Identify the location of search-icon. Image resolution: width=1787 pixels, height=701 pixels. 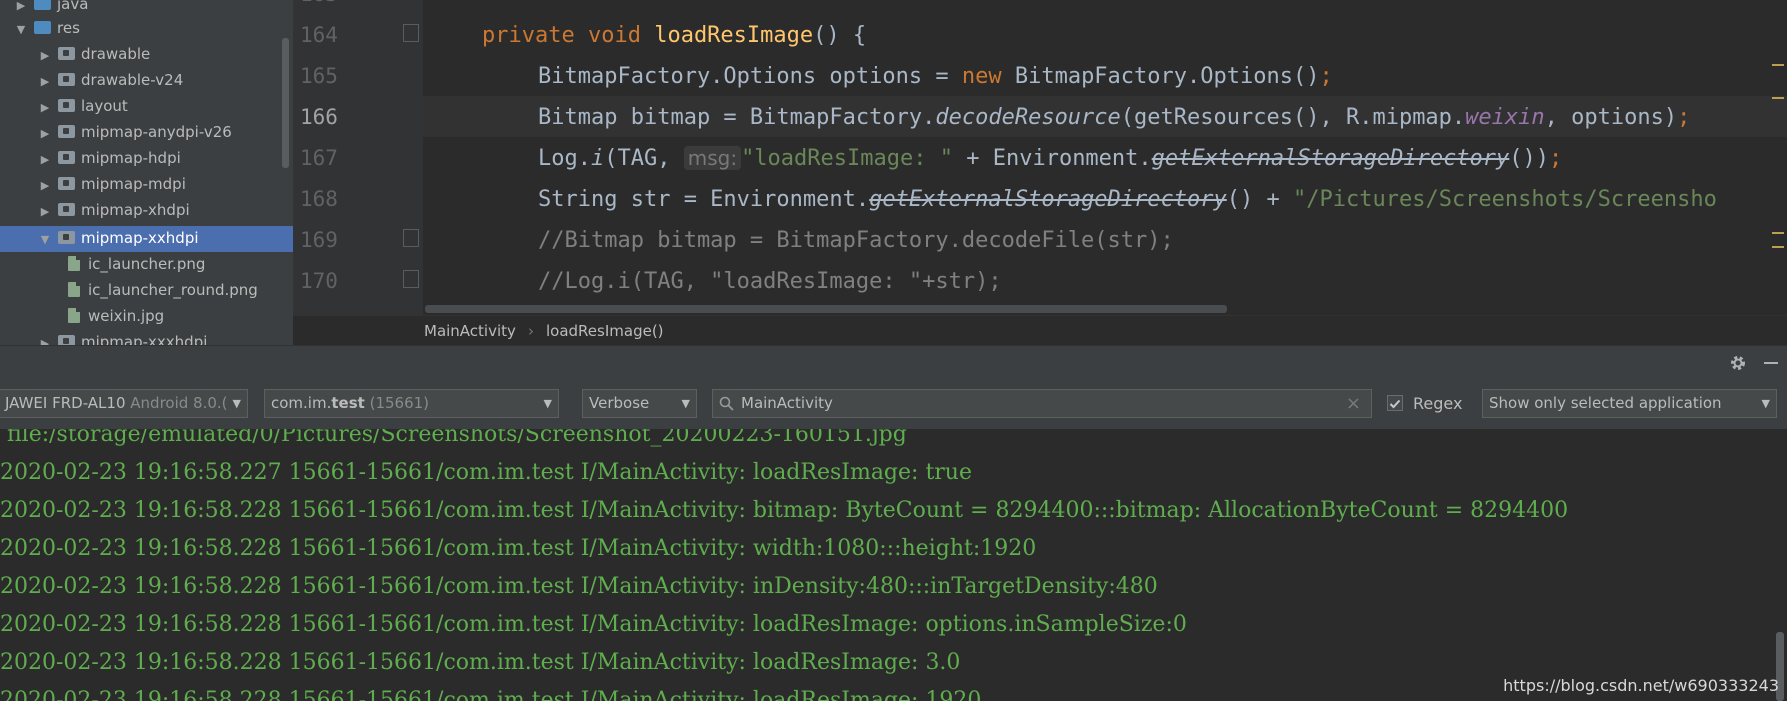
(726, 403).